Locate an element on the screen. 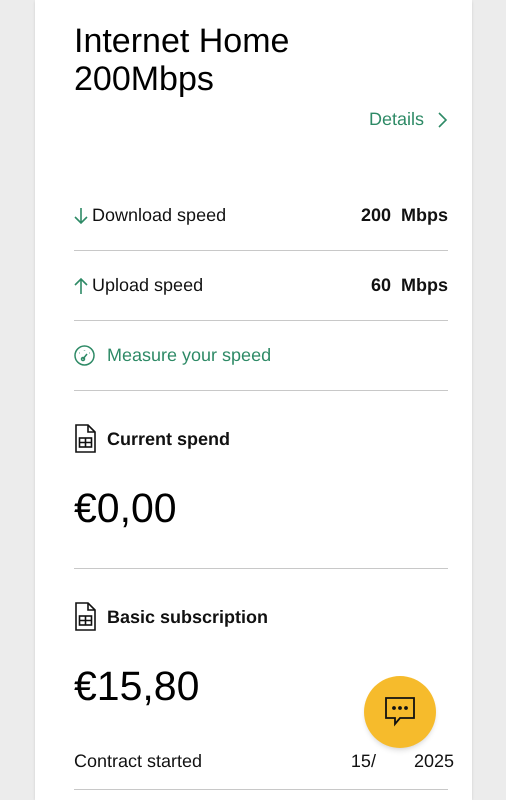  speedometer-icon is located at coordinates (84, 355).